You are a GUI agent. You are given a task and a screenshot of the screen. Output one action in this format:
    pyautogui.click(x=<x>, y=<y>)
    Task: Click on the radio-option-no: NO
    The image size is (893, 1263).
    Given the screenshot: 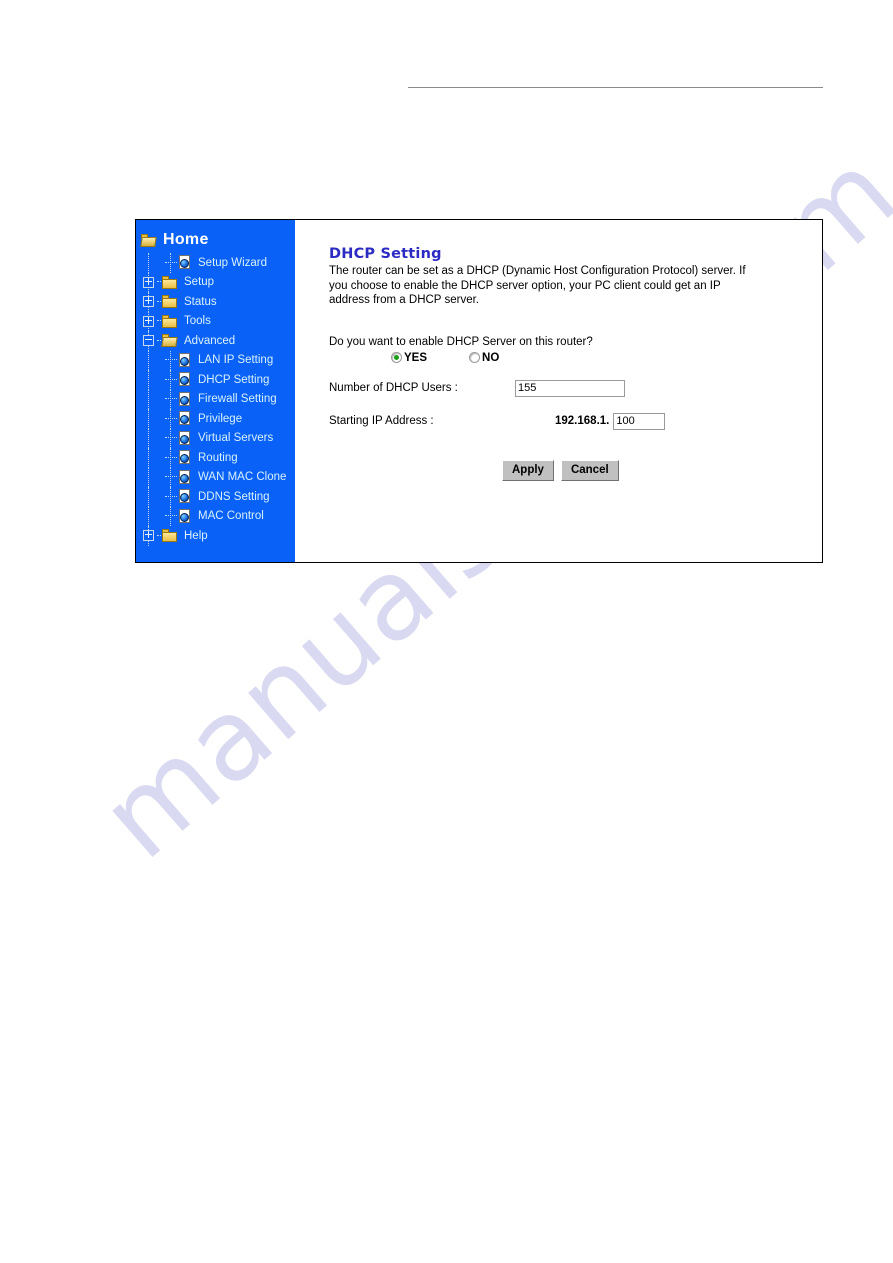 What is the action you would take?
    pyautogui.click(x=484, y=358)
    